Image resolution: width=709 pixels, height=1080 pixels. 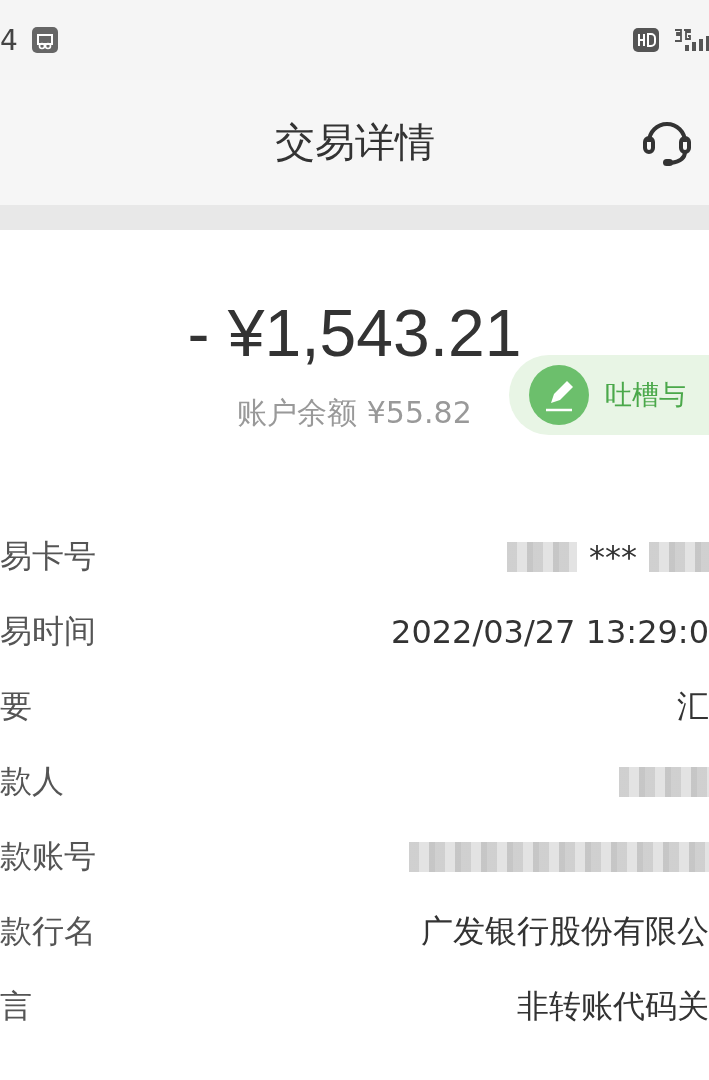 What do you see at coordinates (16, 706) in the screenshot?
I see `detail-label: 要` at bounding box center [16, 706].